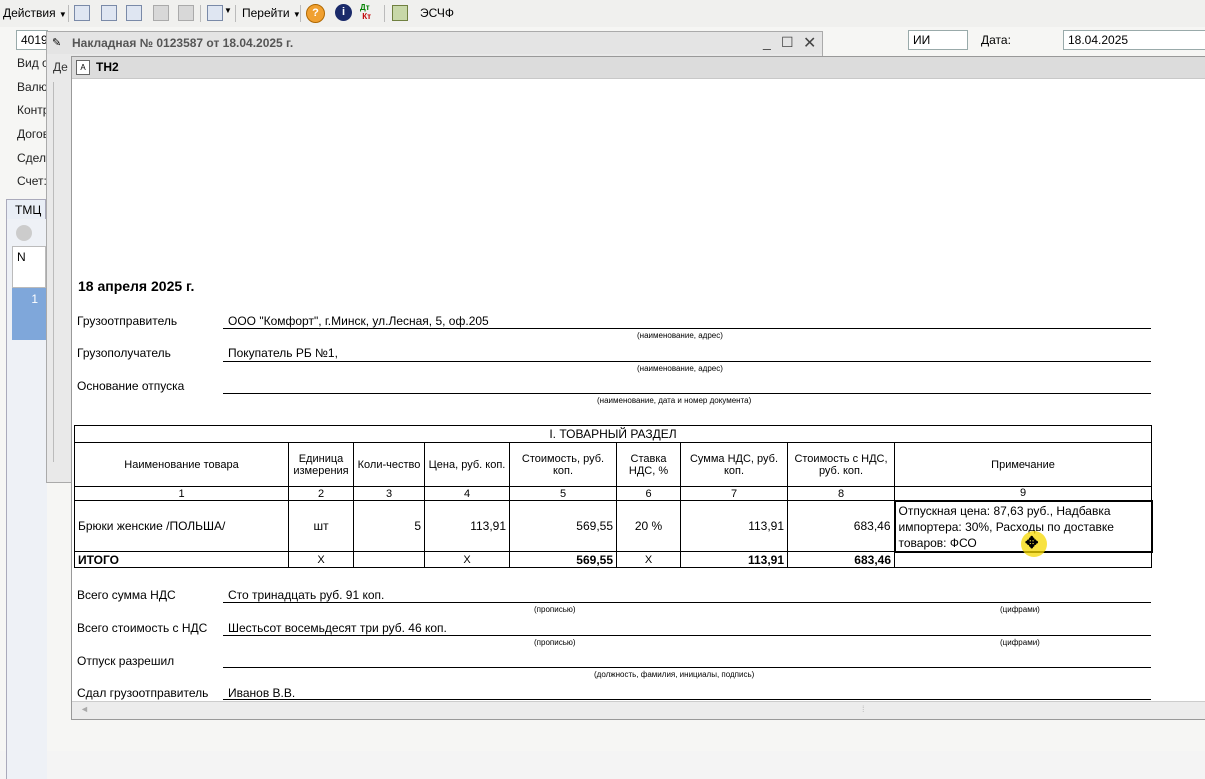 The width and height of the screenshot is (1205, 779). Describe the element at coordinates (107, 67) in the screenshot. I see `report-window-title: ТН2` at that location.